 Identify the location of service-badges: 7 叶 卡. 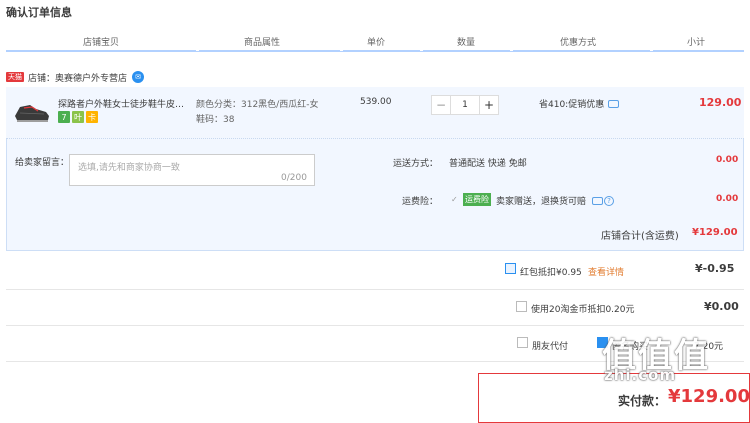
(78, 117).